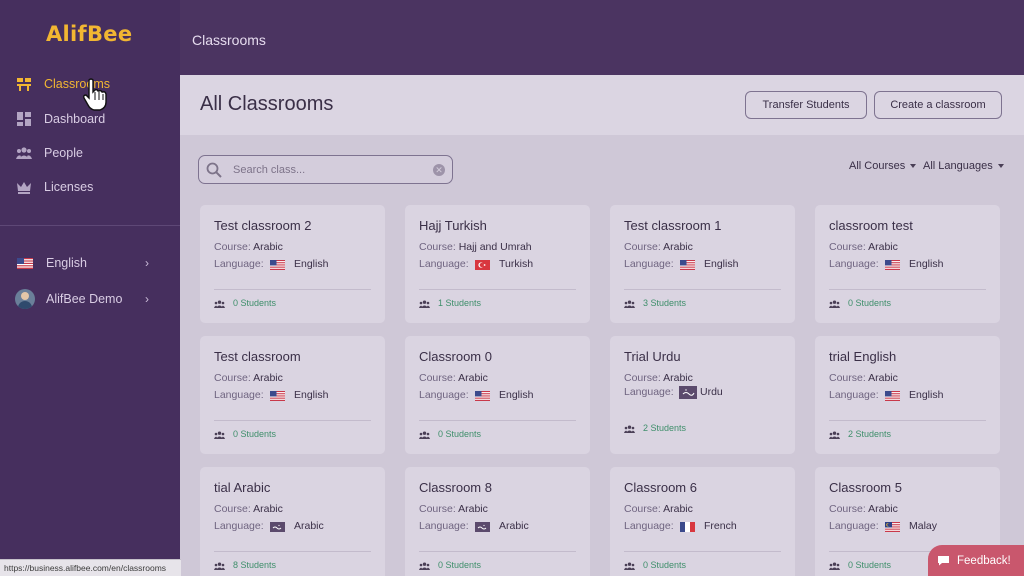  Describe the element at coordinates (665, 303) in the screenshot. I see `student-count-label: 3 Students` at that location.